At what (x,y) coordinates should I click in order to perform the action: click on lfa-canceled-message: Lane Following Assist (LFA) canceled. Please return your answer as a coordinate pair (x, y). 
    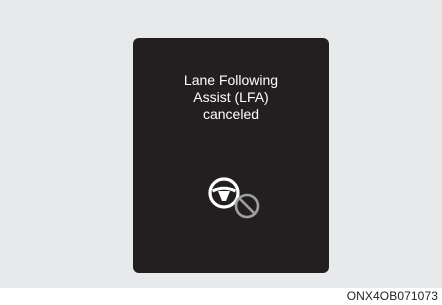
    Looking at the image, I should click on (231, 97).